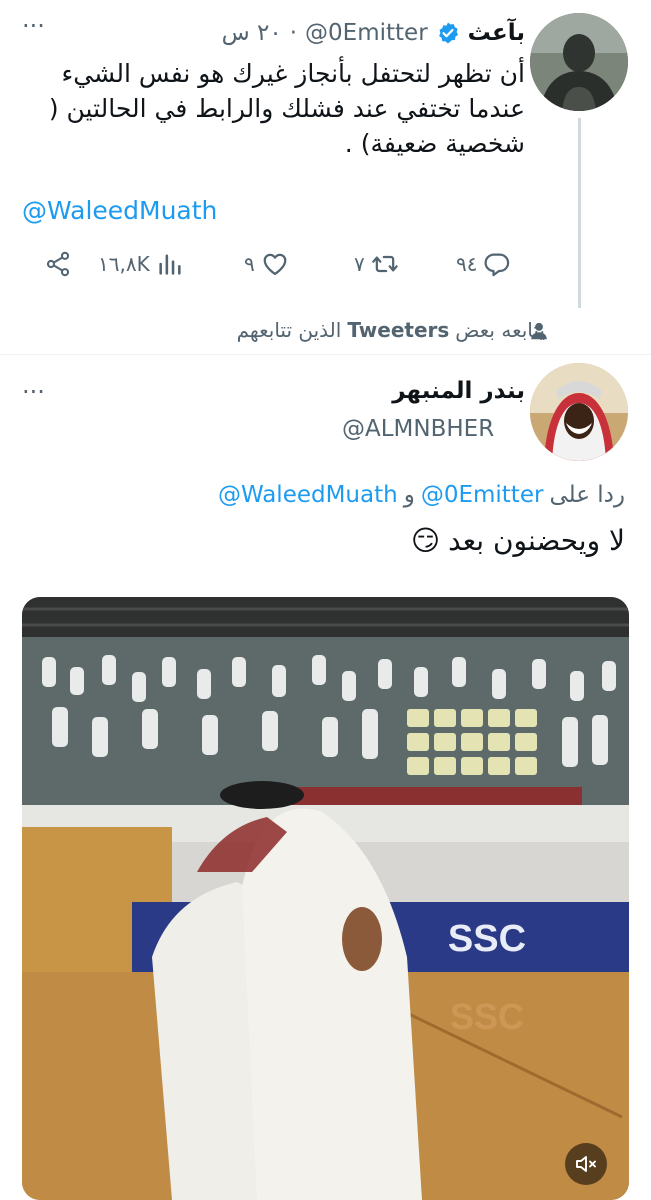  I want to click on tweet-text: لا ويحضنون بعد 😏, so click(517, 540).